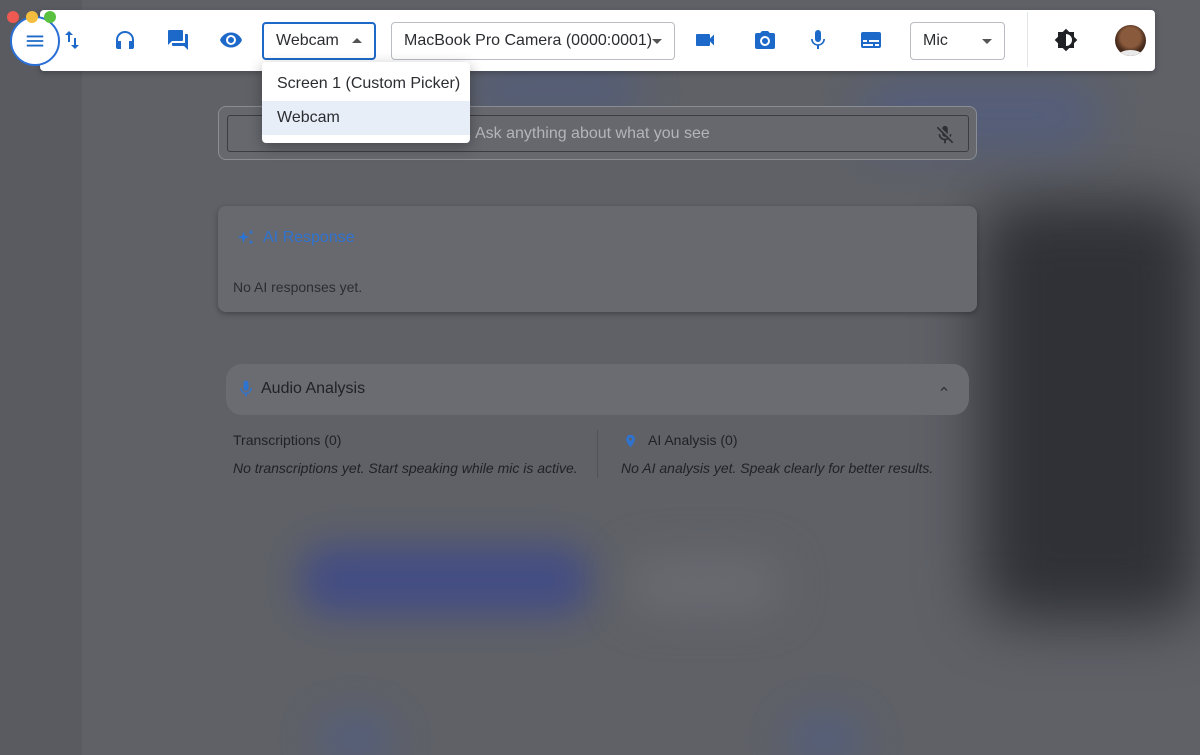 Image resolution: width=1200 pixels, height=755 pixels. Describe the element at coordinates (50, 17) in the screenshot. I see `window-zoom-button` at that location.